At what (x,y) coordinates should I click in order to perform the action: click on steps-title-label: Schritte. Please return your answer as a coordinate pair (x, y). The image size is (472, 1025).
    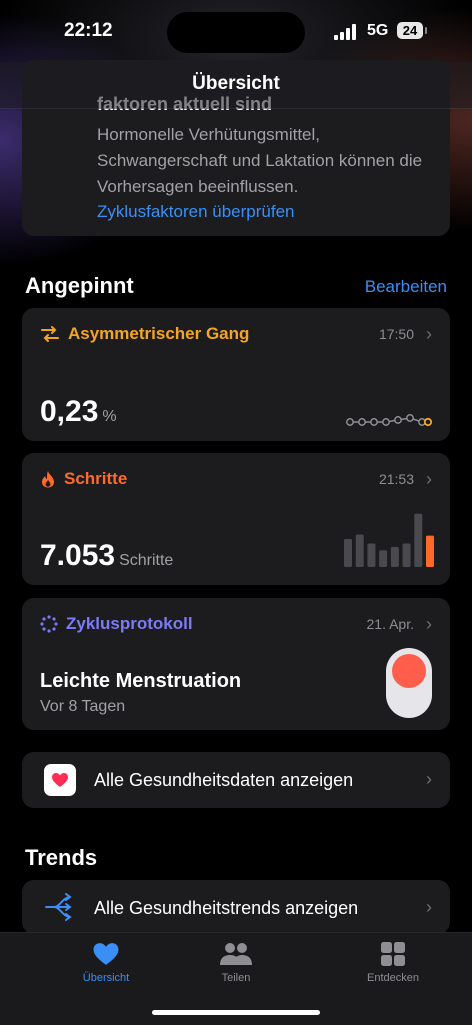
    Looking at the image, I should click on (96, 478).